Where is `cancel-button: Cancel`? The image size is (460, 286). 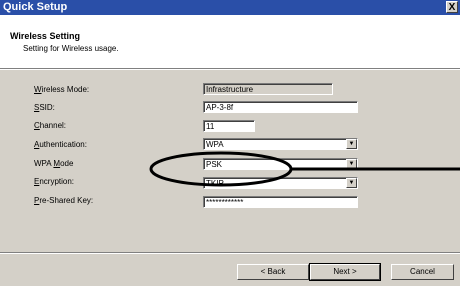
cancel-button: Cancel is located at coordinates (422, 272).